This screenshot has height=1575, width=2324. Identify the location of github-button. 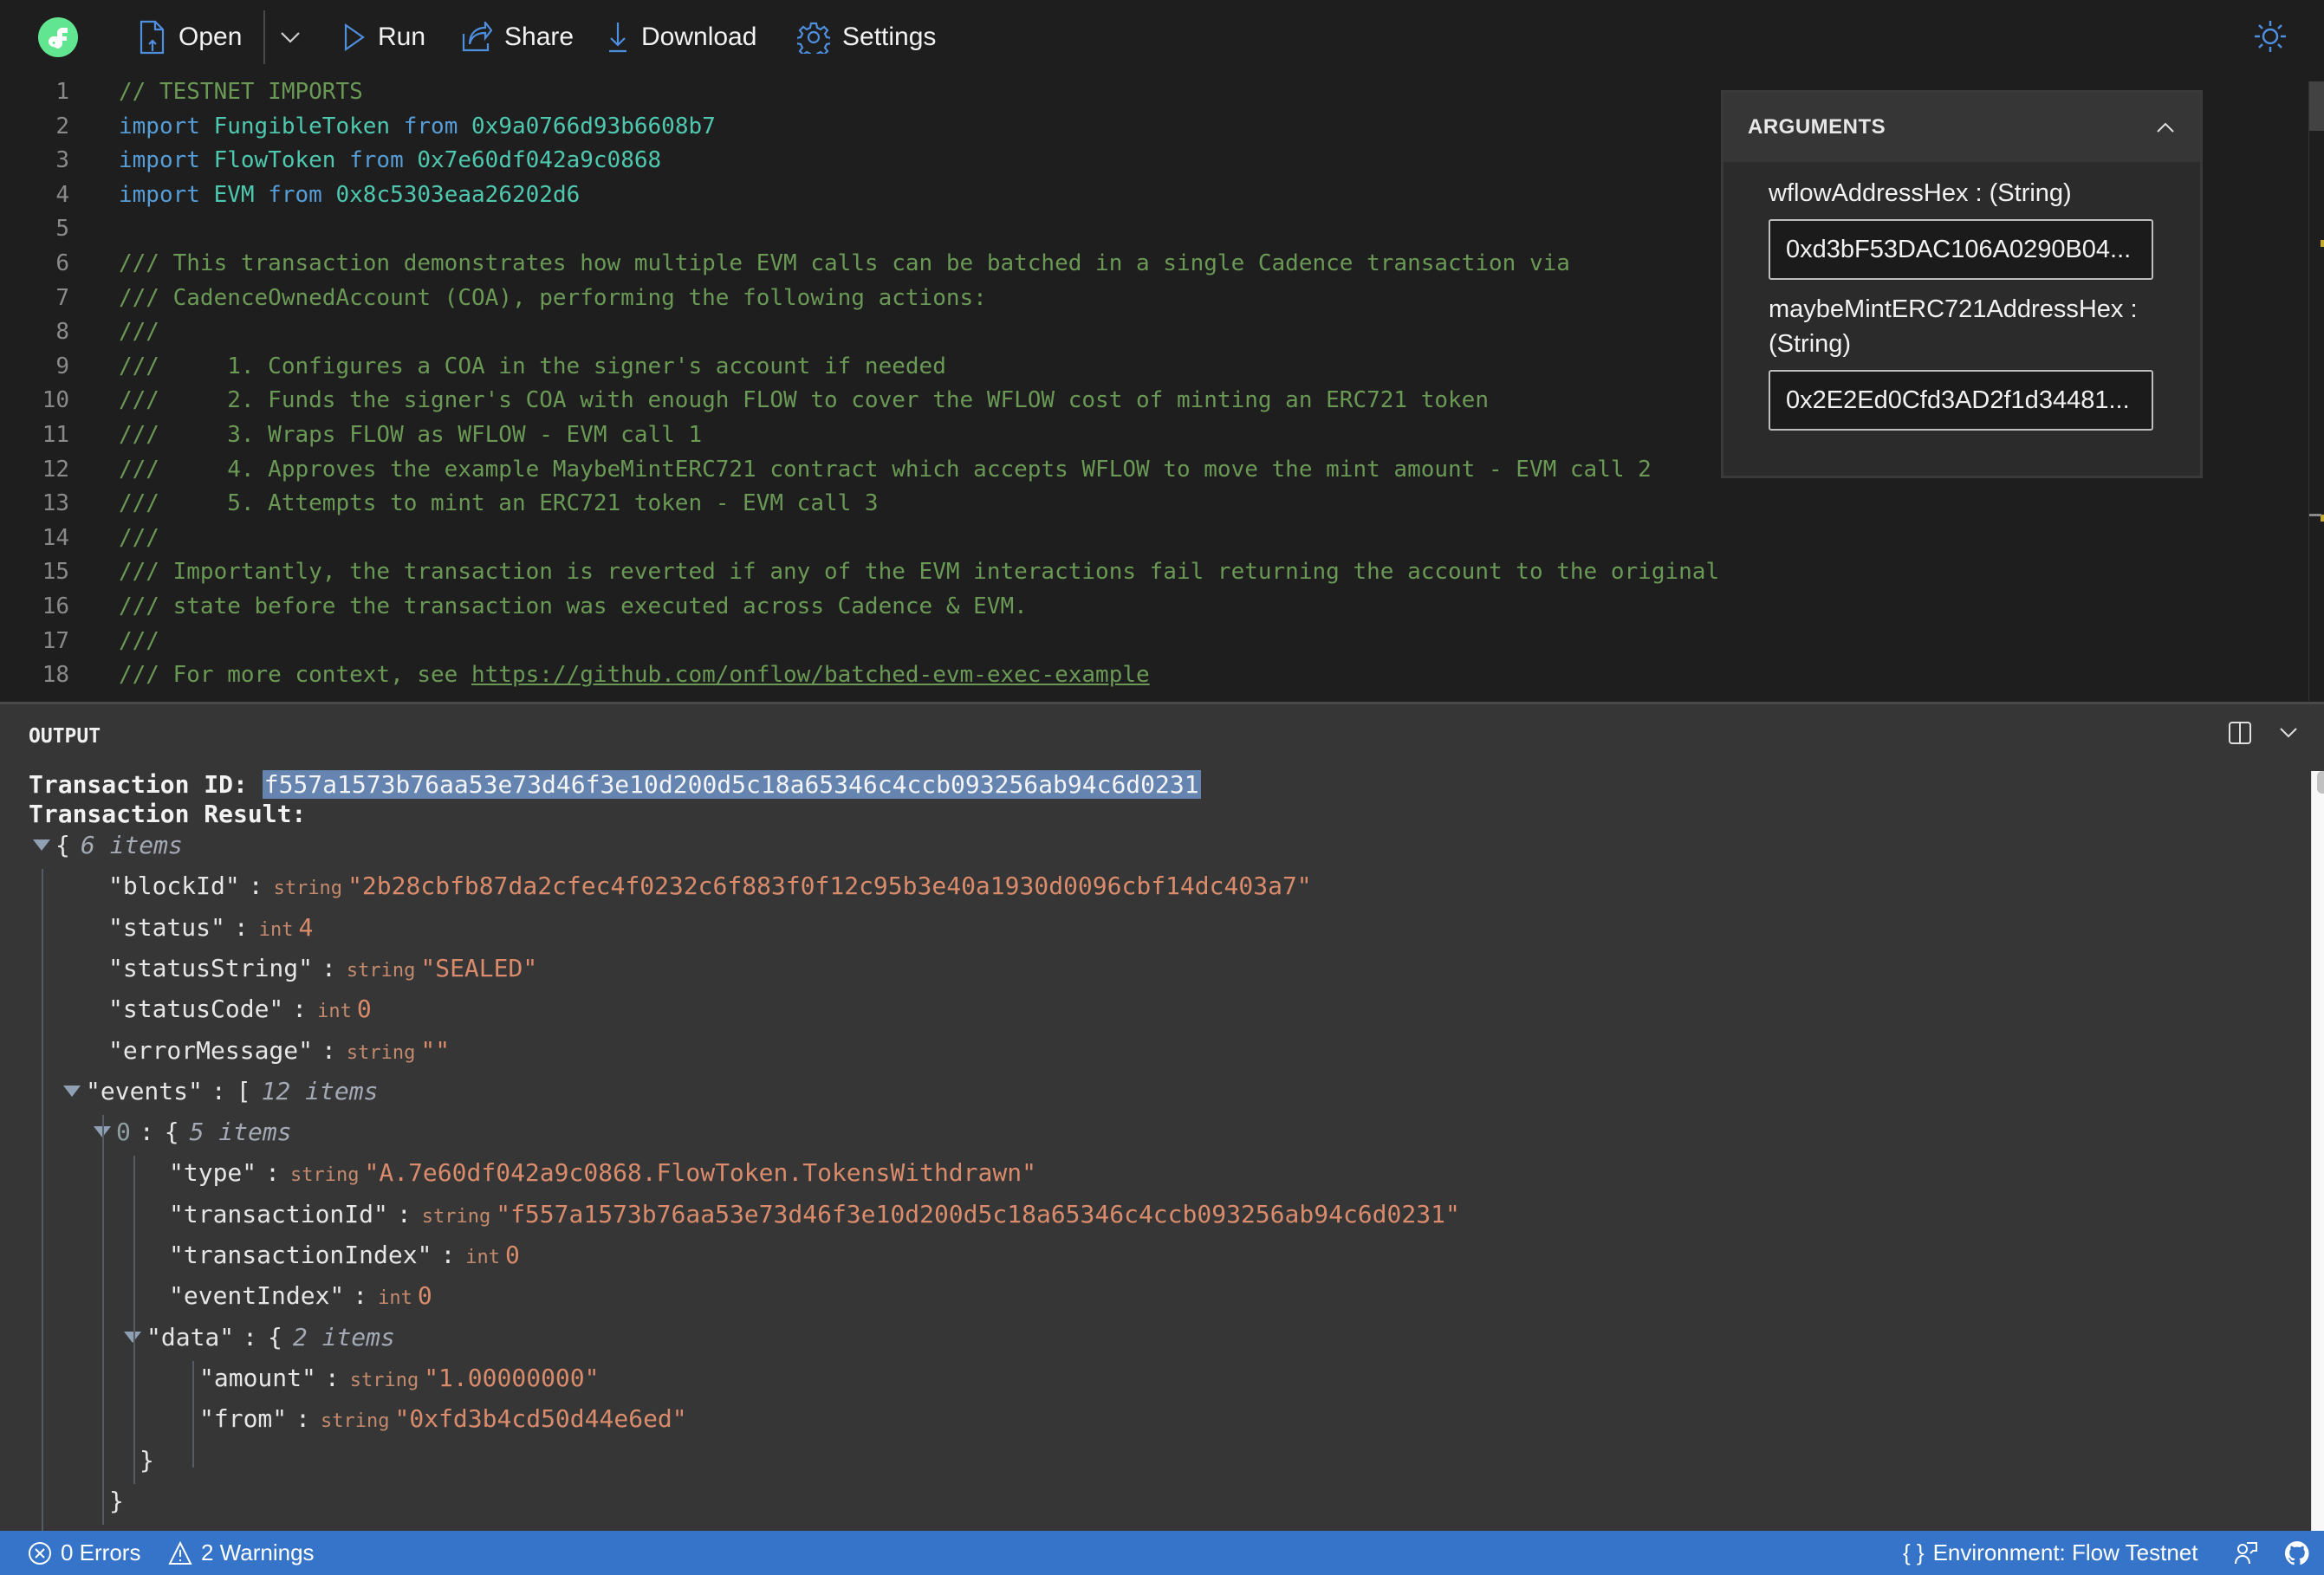
(2297, 1553).